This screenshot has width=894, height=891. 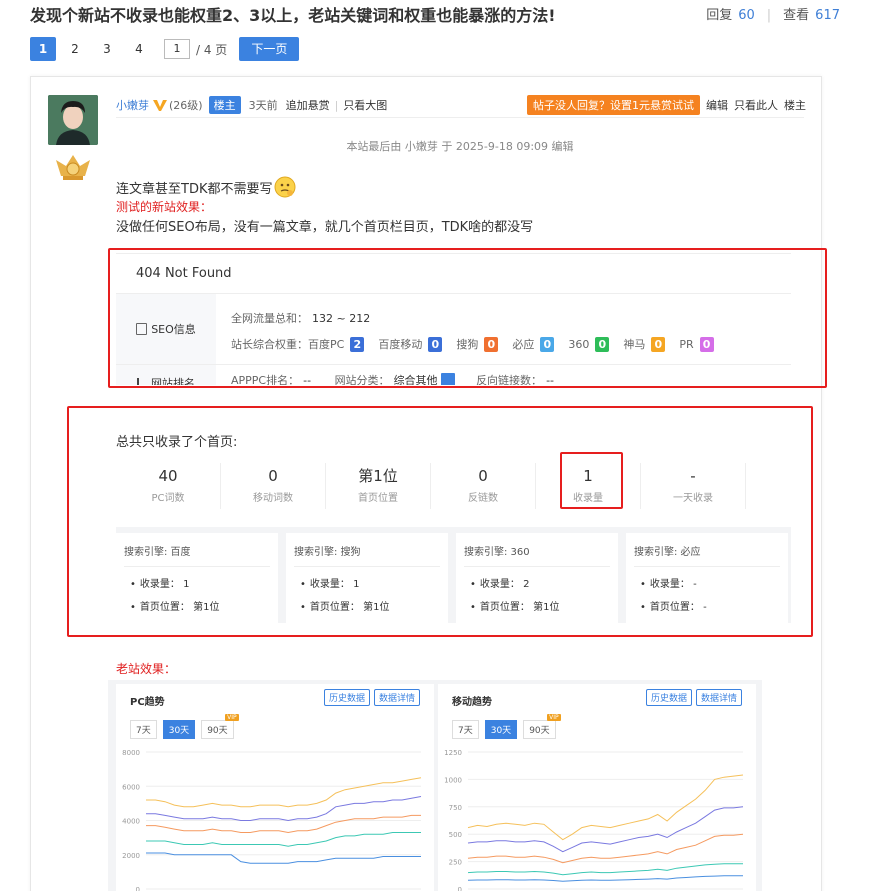 I want to click on page-3-button: 3, so click(x=107, y=49).